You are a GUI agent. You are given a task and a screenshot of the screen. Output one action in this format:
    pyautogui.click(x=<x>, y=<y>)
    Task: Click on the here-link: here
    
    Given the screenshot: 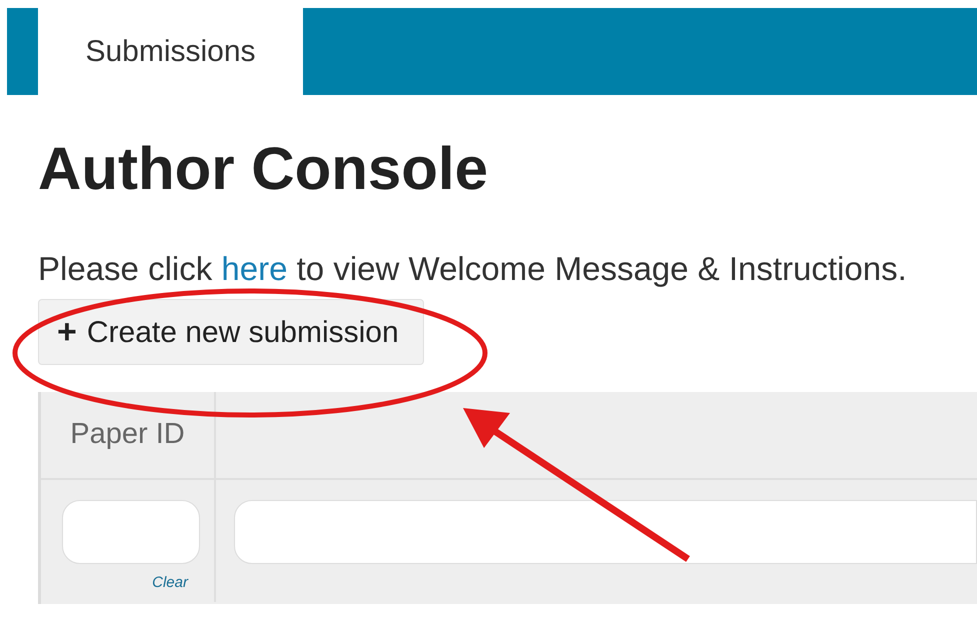 What is the action you would take?
    pyautogui.click(x=254, y=268)
    